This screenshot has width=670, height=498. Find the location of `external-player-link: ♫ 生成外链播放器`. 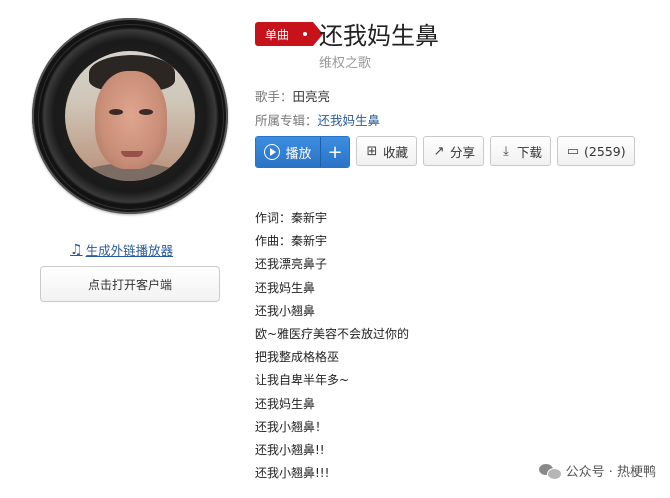

external-player-link: ♫ 生成外链播放器 is located at coordinates (121, 249).